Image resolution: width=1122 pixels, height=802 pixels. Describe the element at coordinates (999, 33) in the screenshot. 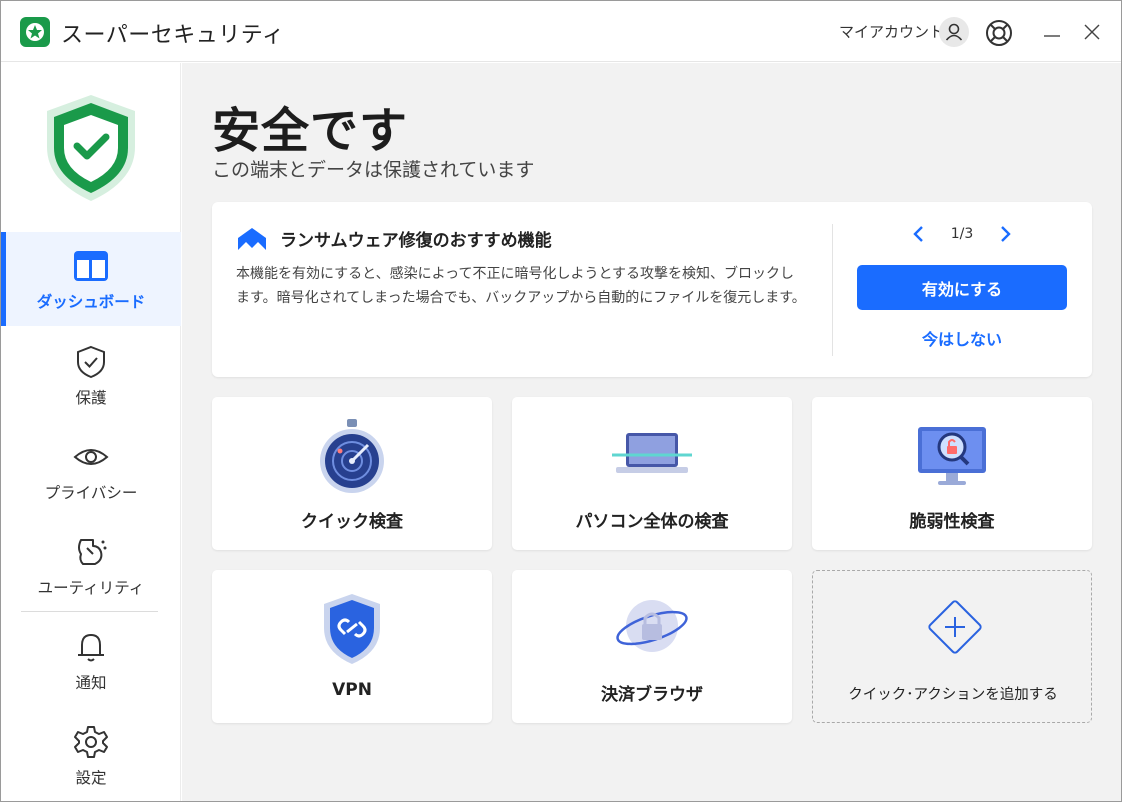

I see `lifebuoy-help-icon` at that location.